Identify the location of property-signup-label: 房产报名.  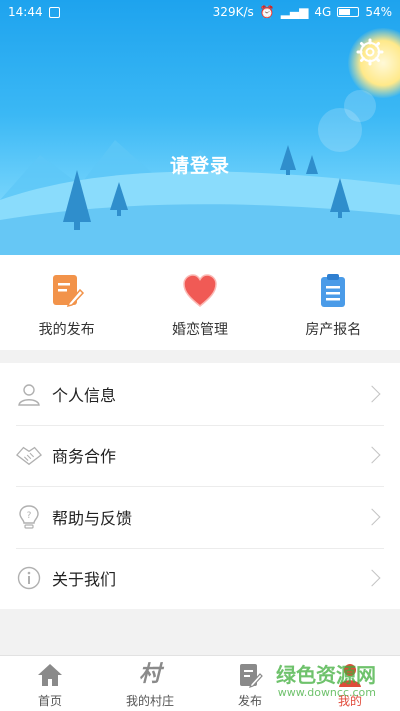
(333, 330).